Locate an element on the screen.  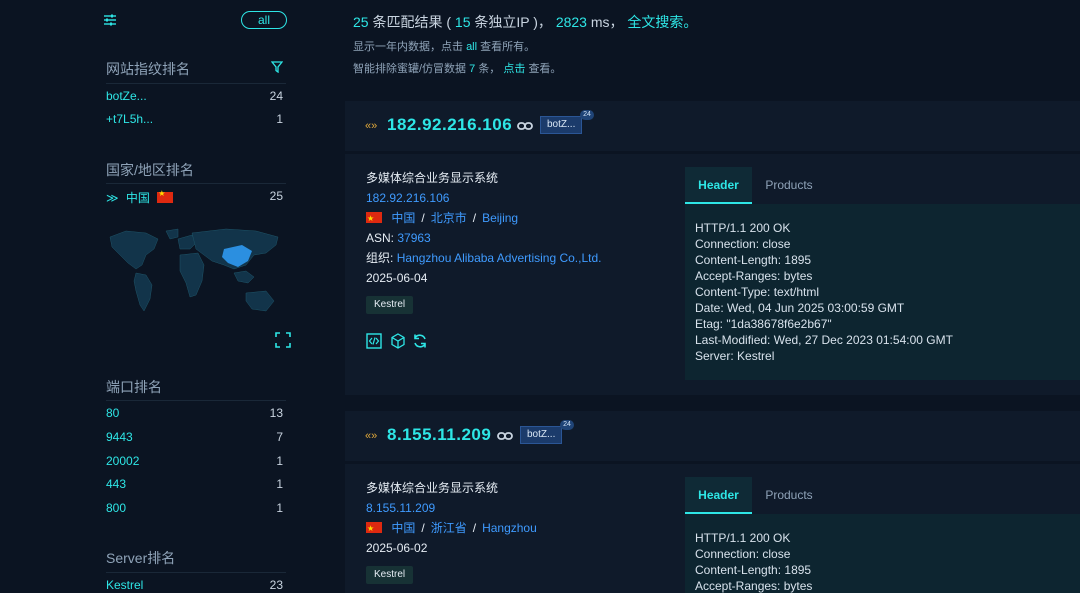
port-number: 80 is located at coordinates (112, 413).